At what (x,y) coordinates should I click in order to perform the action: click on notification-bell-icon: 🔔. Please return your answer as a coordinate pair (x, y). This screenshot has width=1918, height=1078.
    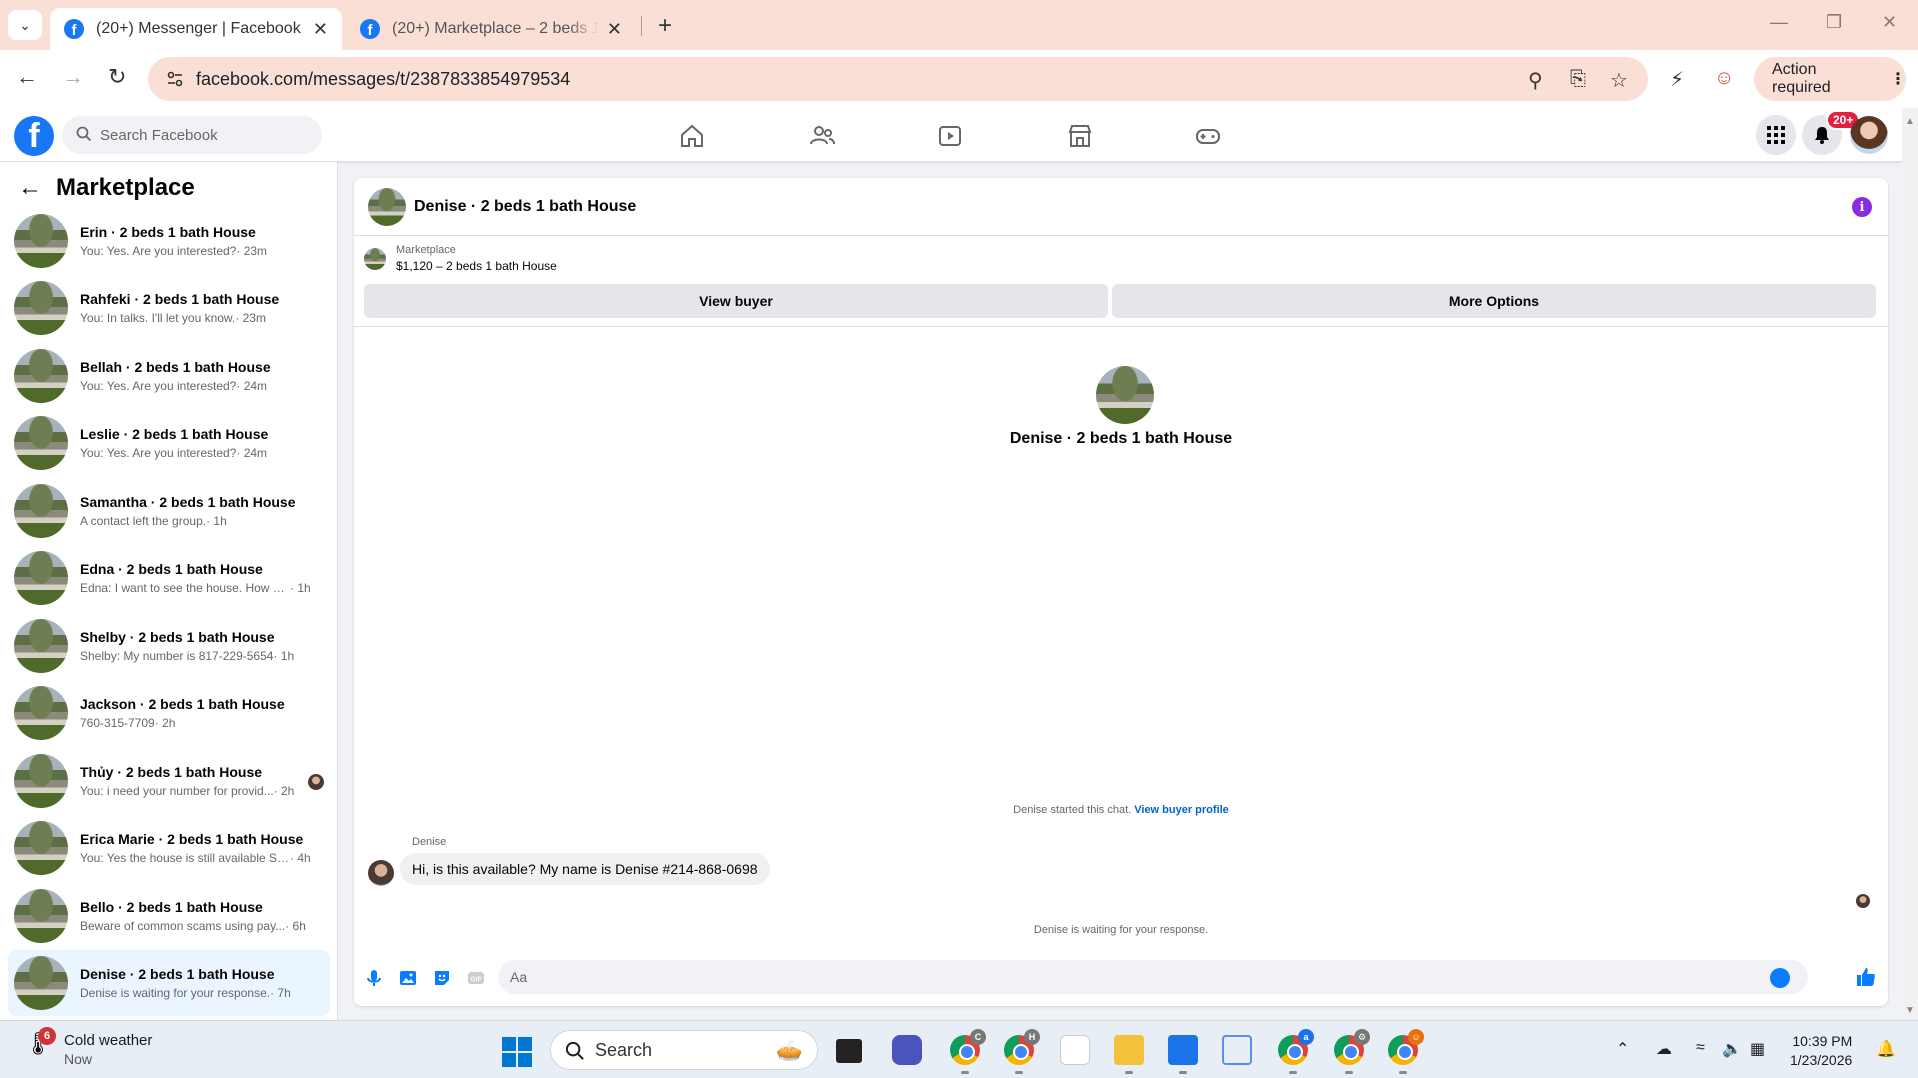
    Looking at the image, I should click on (1886, 1049).